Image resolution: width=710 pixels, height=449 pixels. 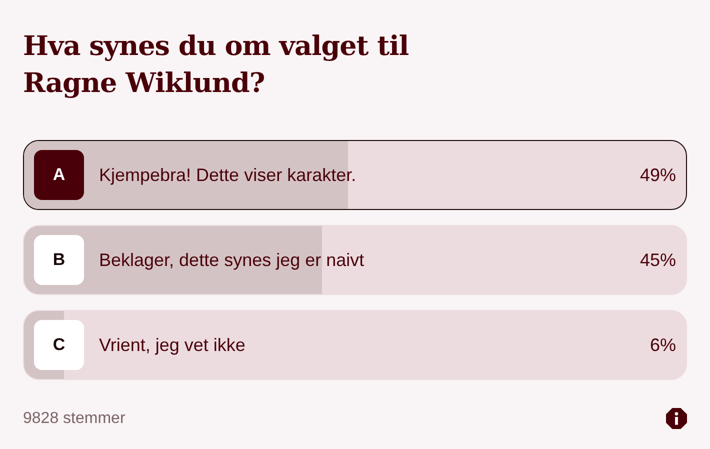 I want to click on poll-option: B Beklager, dette synes jeg er naivt 45%, so click(x=355, y=260).